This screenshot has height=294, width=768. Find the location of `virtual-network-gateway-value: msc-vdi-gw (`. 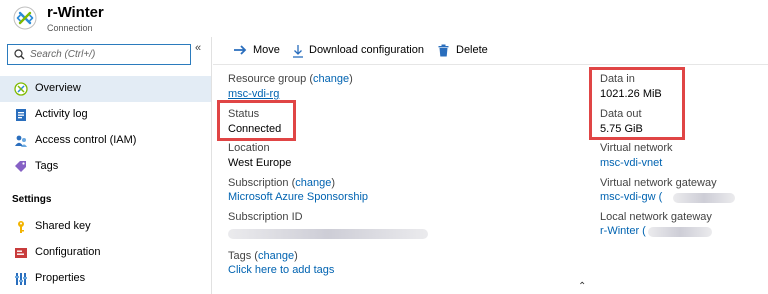

virtual-network-gateway-value: msc-vdi-gw ( is located at coordinates (631, 197).